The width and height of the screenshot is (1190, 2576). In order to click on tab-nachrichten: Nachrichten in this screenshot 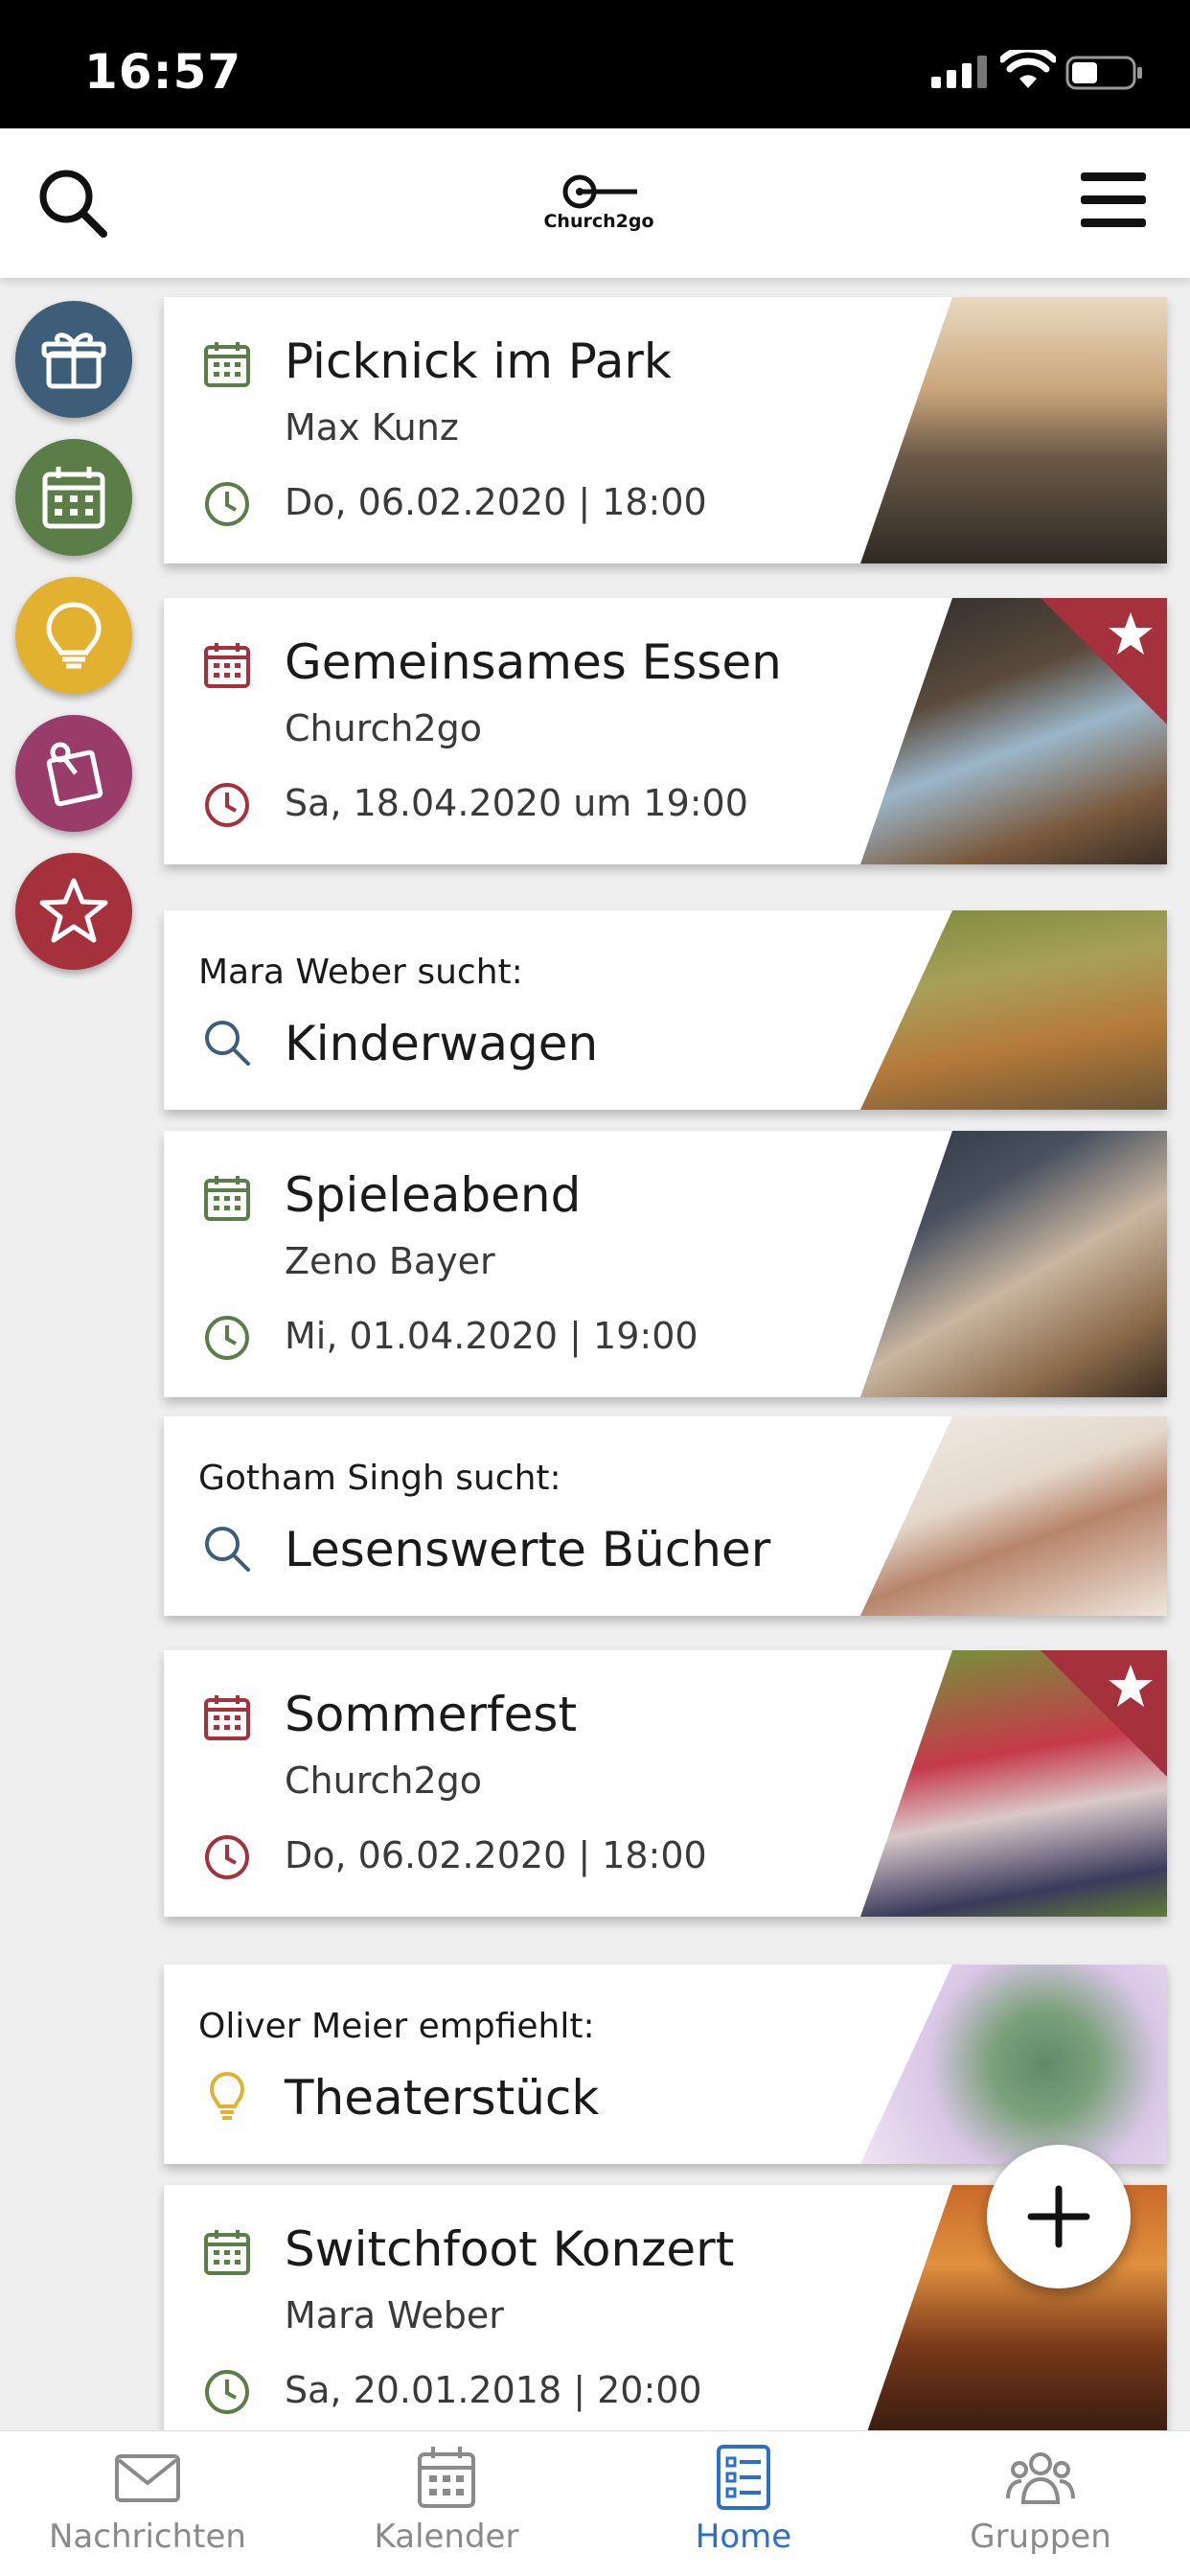, I will do `click(148, 2507)`.